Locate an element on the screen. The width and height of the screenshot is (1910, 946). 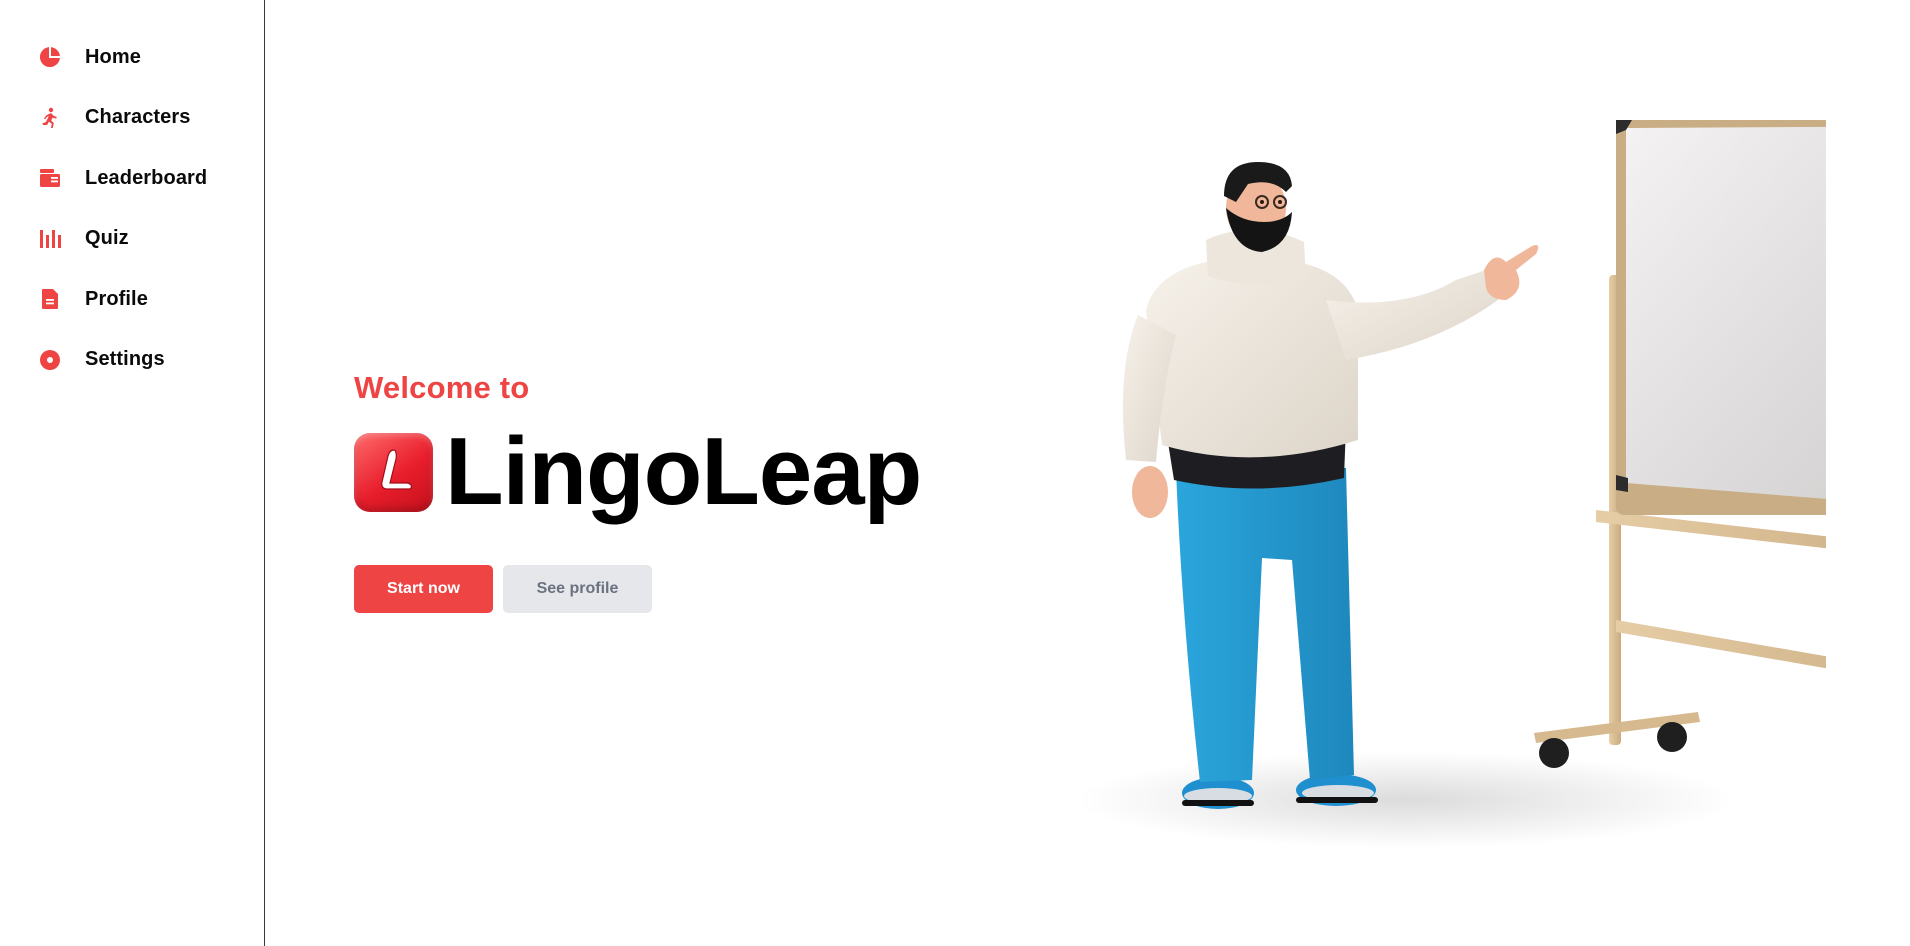
sidebar-item-profile: Profile is located at coordinates (132, 299).